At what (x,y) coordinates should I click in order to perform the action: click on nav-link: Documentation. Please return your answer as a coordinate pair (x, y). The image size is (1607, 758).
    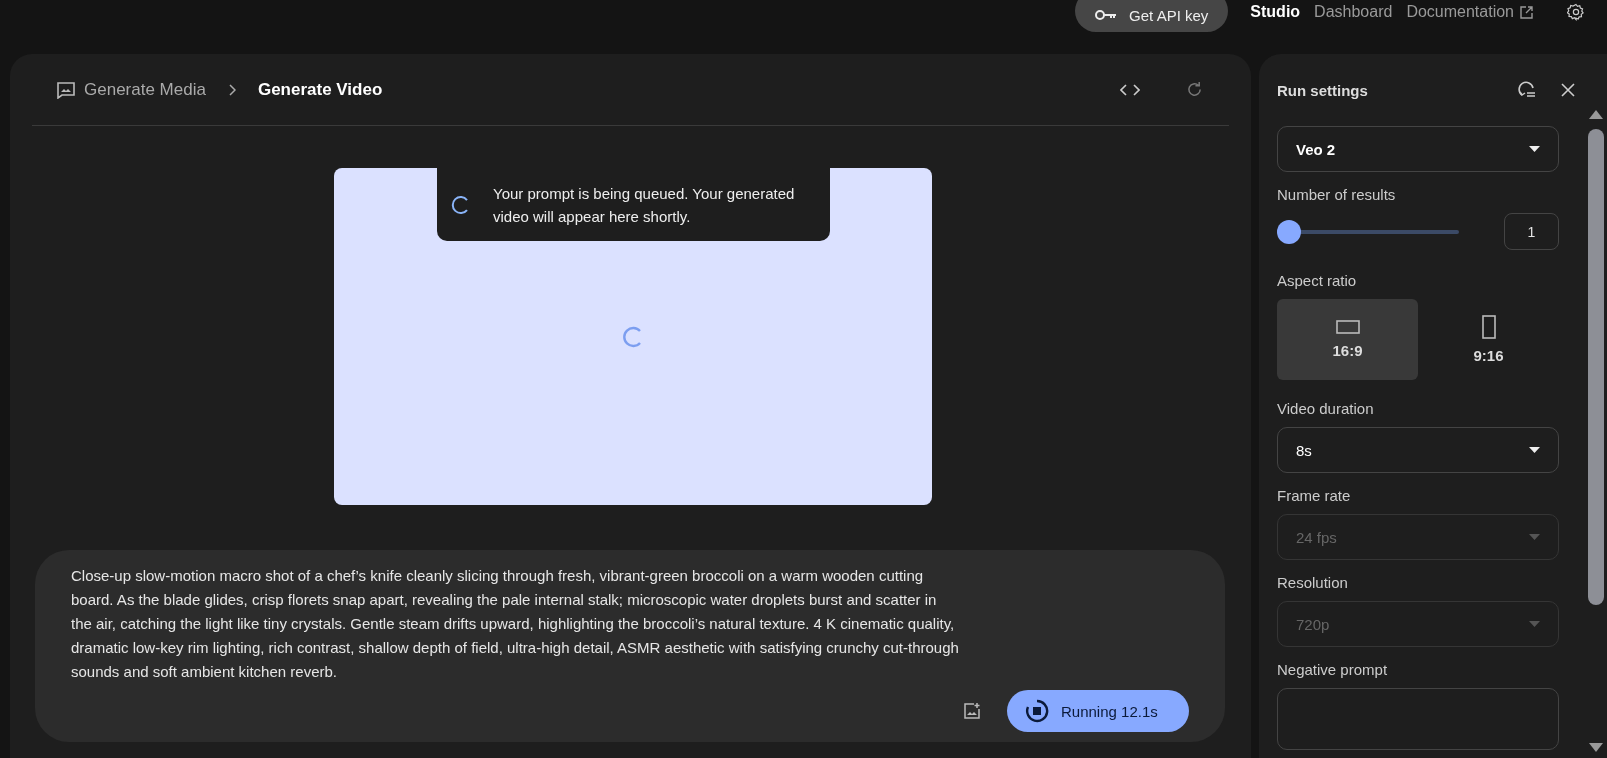
    Looking at the image, I should click on (1469, 12).